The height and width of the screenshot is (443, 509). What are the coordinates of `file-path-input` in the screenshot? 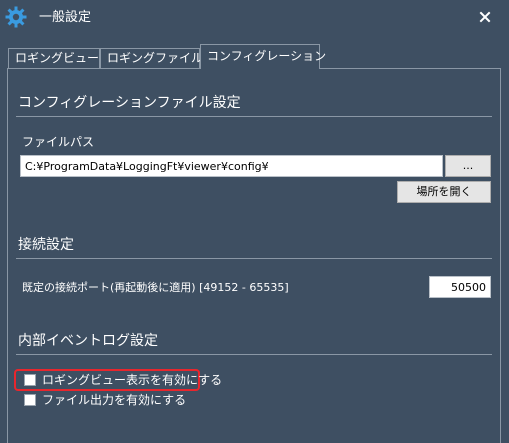 It's located at (231, 166).